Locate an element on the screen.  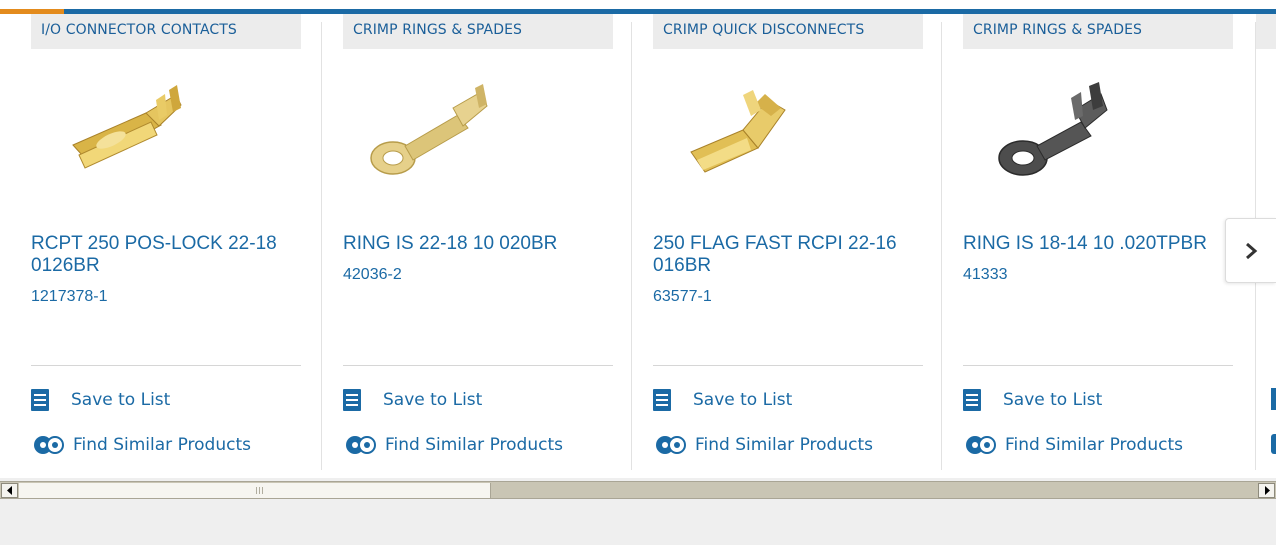
product-title: RING IS 22-18 10 020BR is located at coordinates (483, 244).